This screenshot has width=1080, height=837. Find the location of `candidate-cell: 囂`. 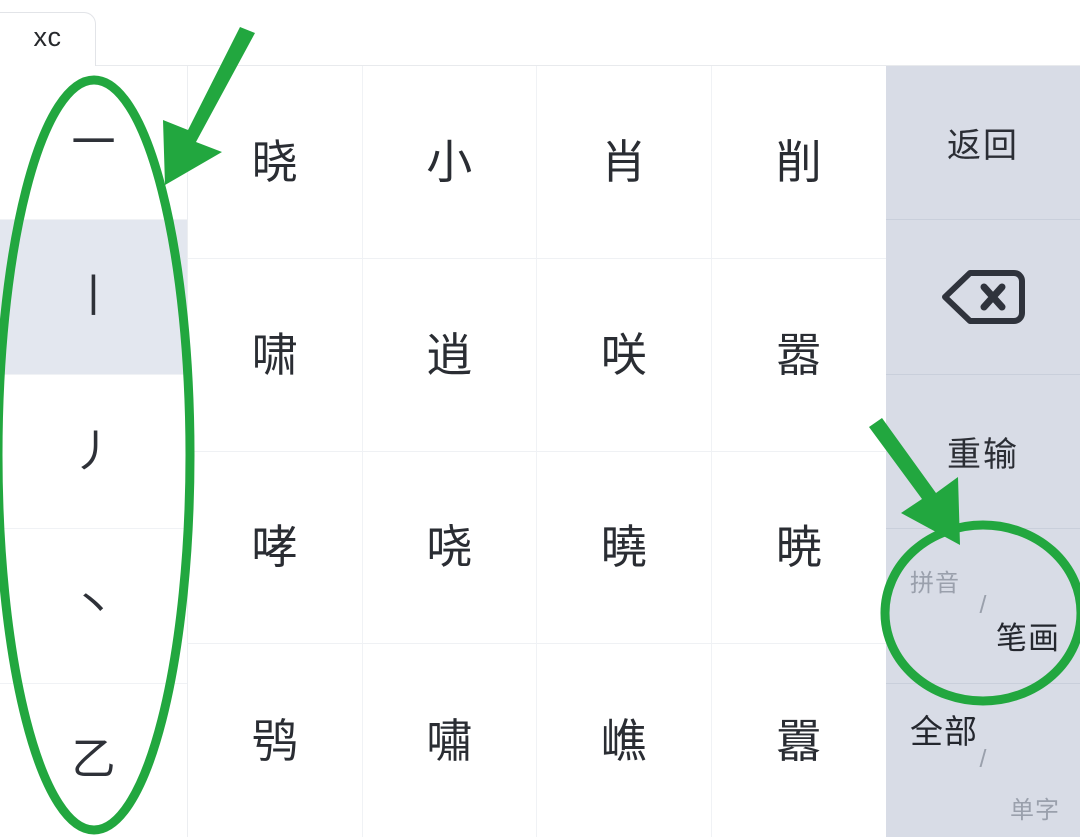

candidate-cell: 囂 is located at coordinates (798, 740).